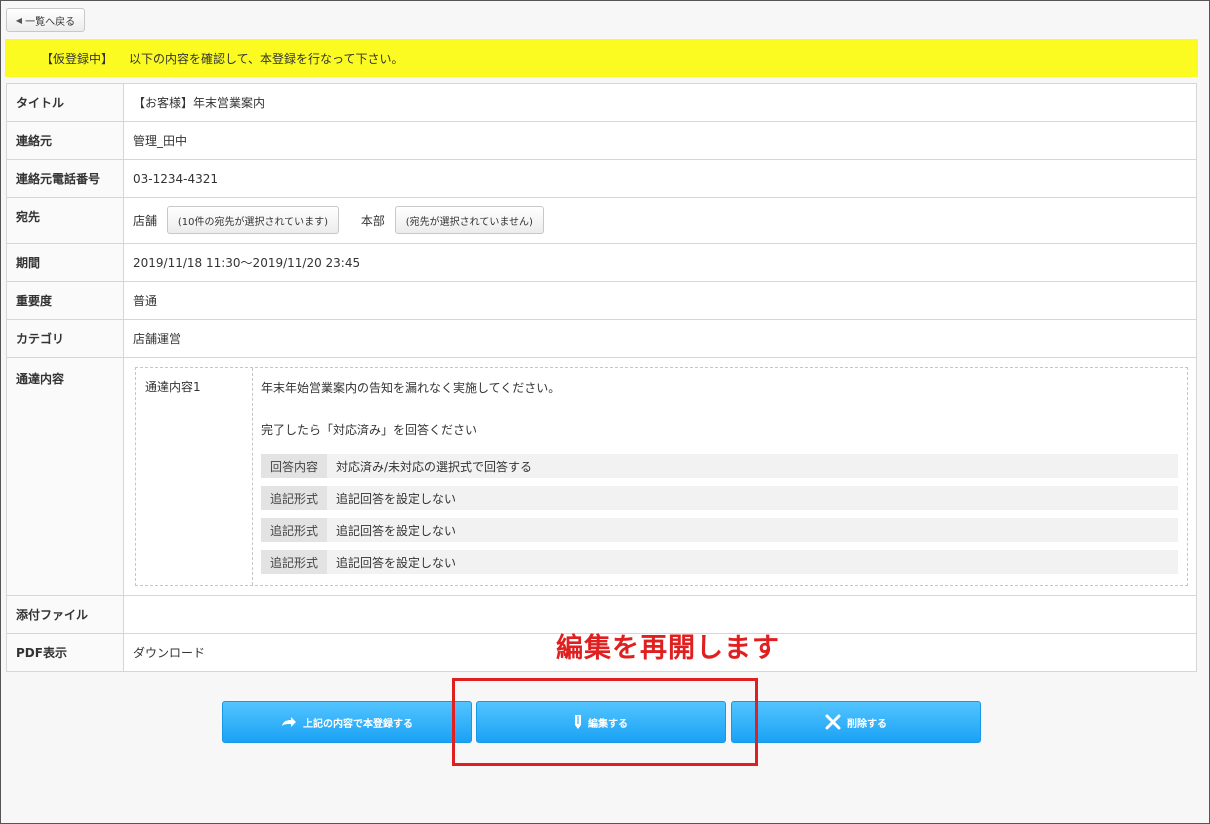 The width and height of the screenshot is (1210, 824). I want to click on pencil-icon, so click(578, 722).